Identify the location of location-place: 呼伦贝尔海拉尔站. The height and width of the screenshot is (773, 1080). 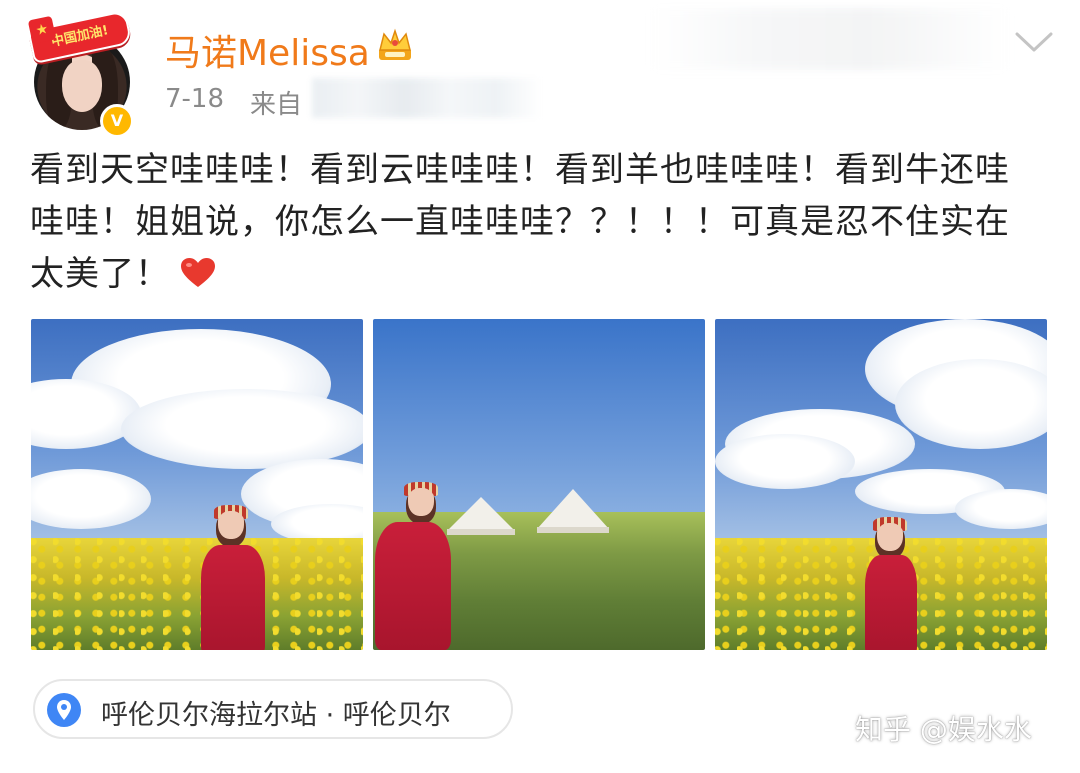
(209, 715).